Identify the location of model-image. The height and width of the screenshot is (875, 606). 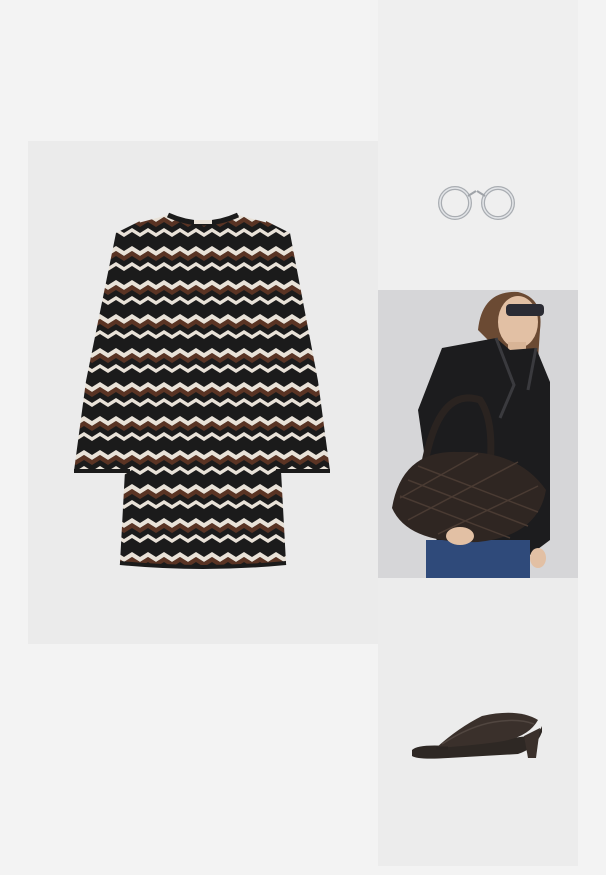
(478, 434).